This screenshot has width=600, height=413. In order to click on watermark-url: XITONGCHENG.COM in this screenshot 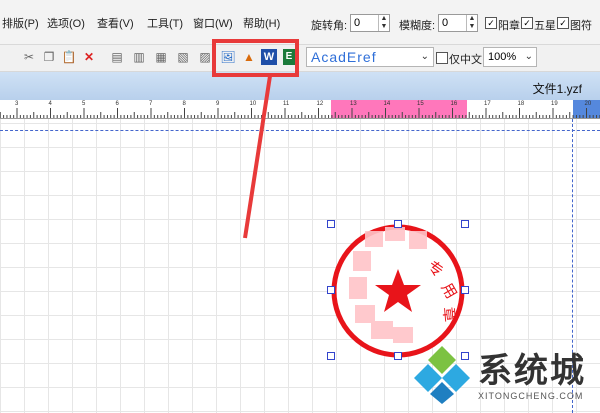, I will do `click(531, 396)`.